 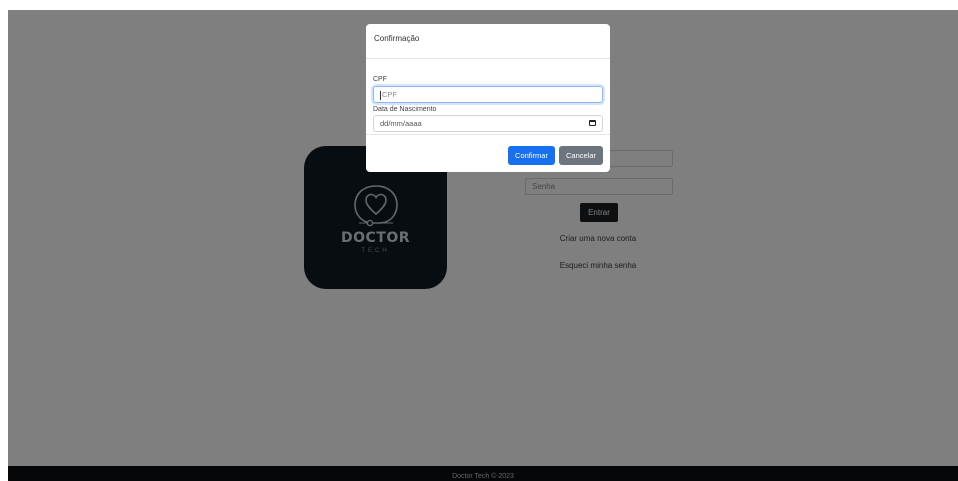 I want to click on modal-footer: Confirmar Cancelar, so click(x=488, y=153).